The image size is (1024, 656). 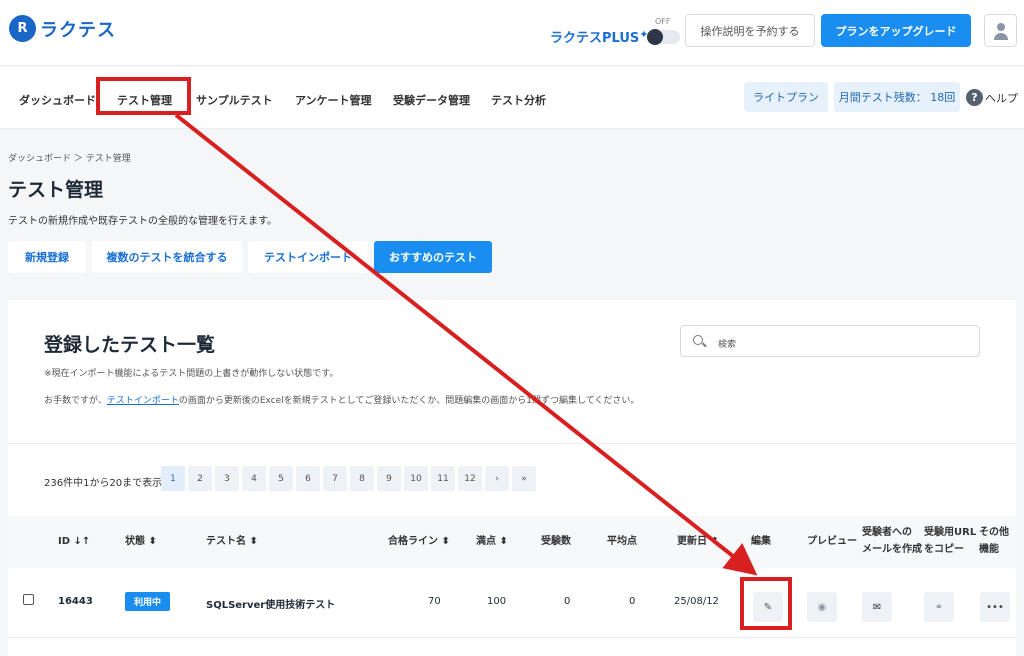 I want to click on annotation-highlight-edit, so click(x=766, y=603).